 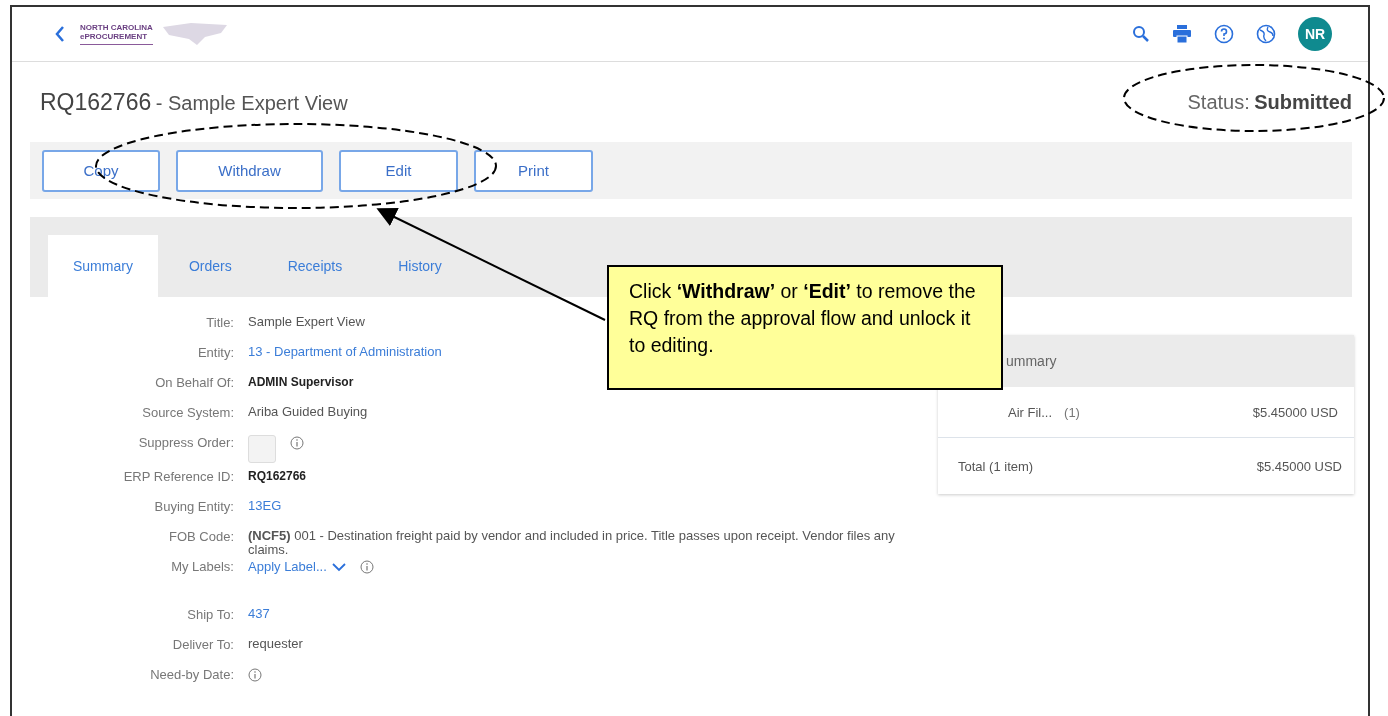 What do you see at coordinates (1303, 101) in the screenshot?
I see `status-value: Submitted` at bounding box center [1303, 101].